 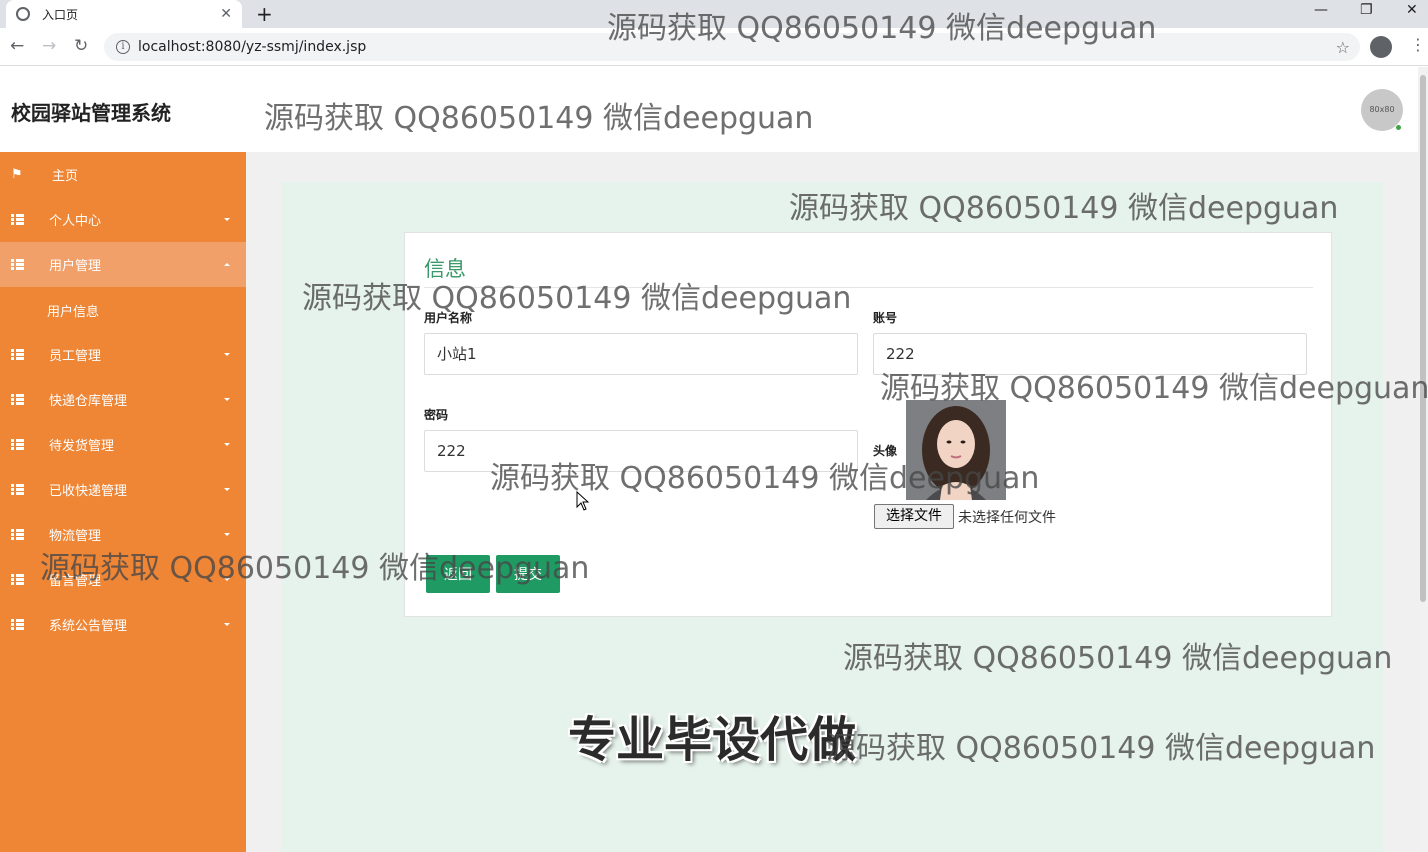 What do you see at coordinates (75, 536) in the screenshot?
I see `sidebar-item-label: 物流管理` at bounding box center [75, 536].